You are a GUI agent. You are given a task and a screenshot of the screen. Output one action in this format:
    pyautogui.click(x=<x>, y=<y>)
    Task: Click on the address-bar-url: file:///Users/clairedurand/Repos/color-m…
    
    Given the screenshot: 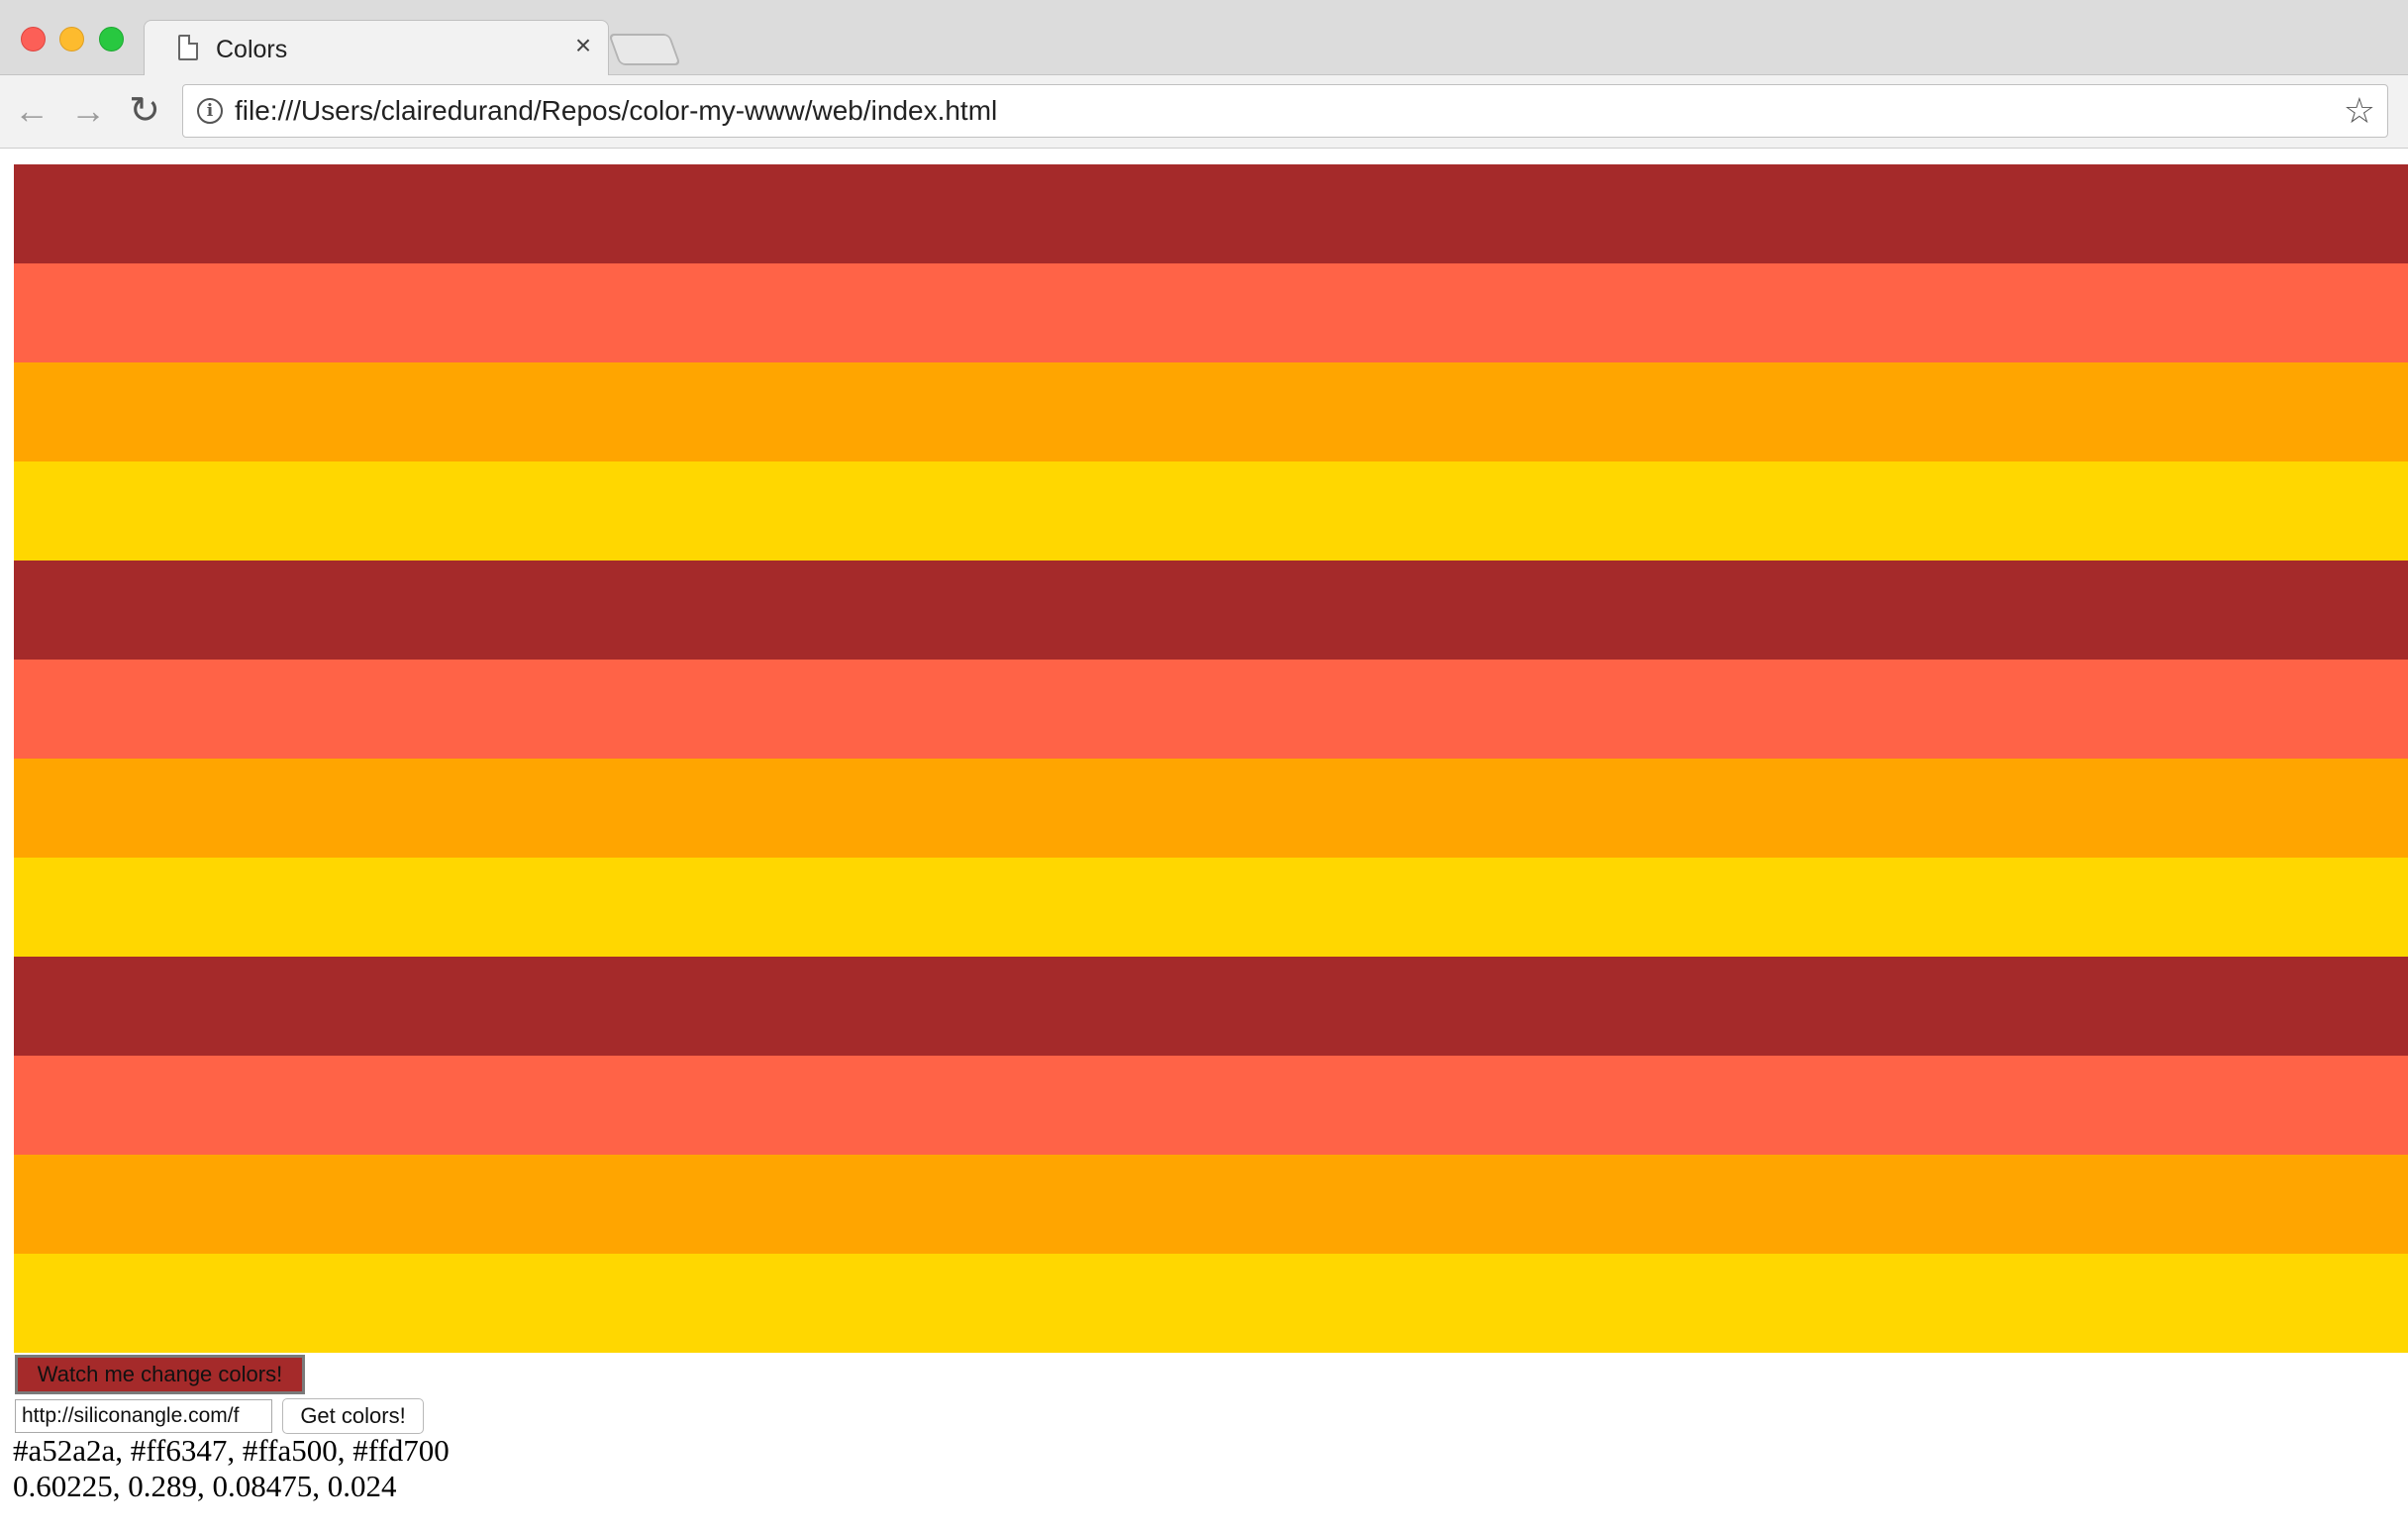 What is the action you would take?
    pyautogui.click(x=616, y=111)
    